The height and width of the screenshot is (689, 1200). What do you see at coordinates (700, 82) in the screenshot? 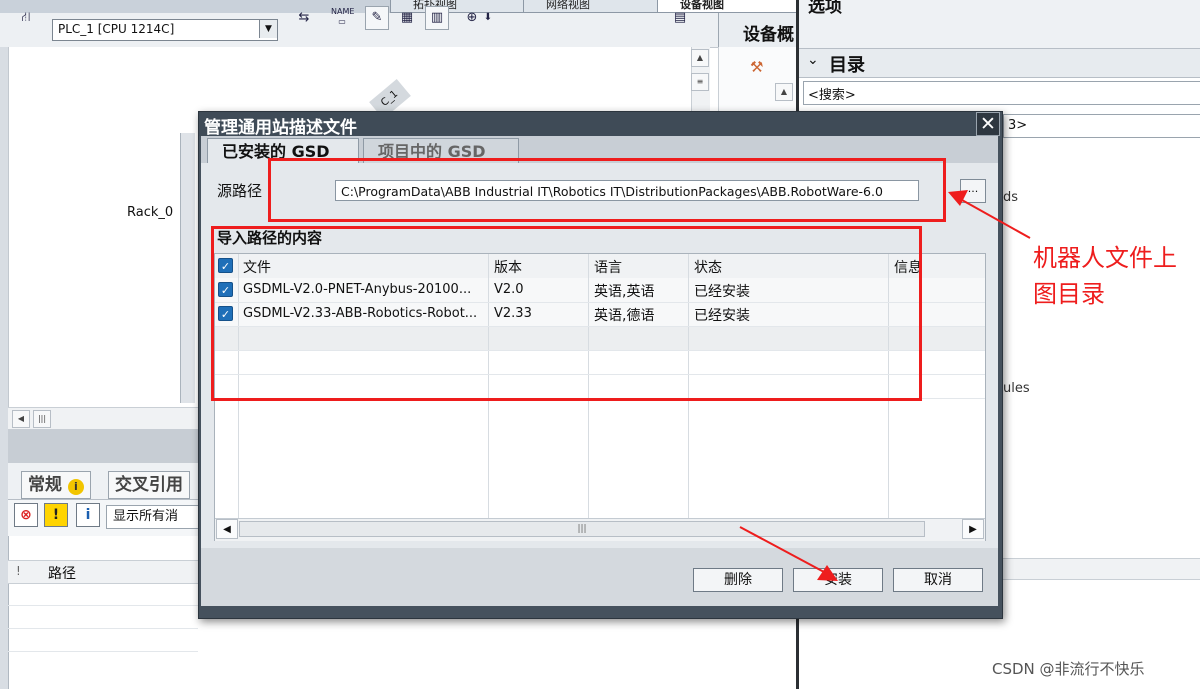
I see `scroll-menu-icon: ≡` at bounding box center [700, 82].